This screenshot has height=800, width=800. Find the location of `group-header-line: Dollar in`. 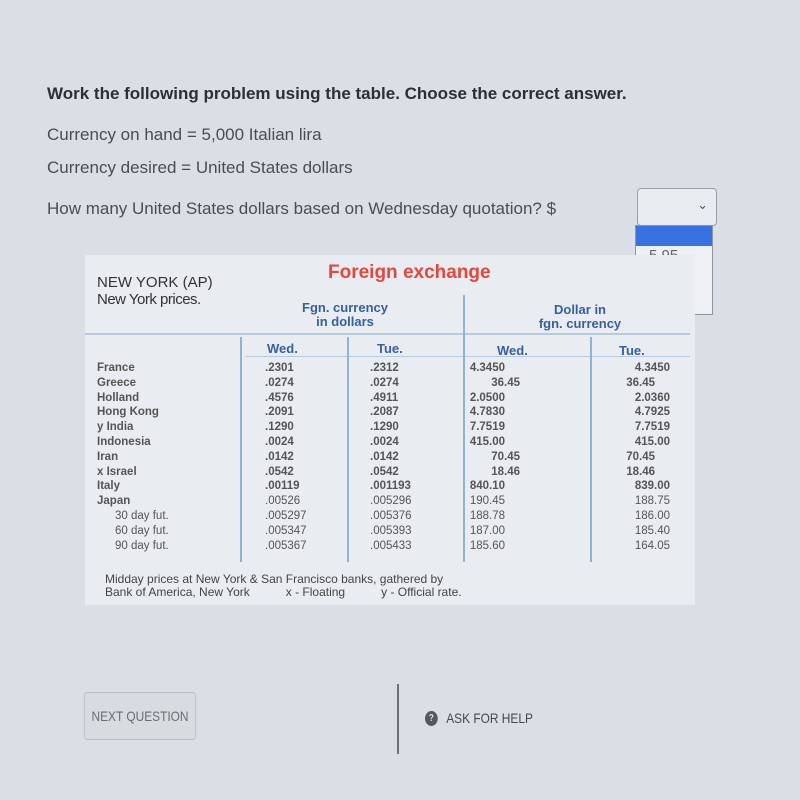

group-header-line: Dollar in is located at coordinates (579, 309).